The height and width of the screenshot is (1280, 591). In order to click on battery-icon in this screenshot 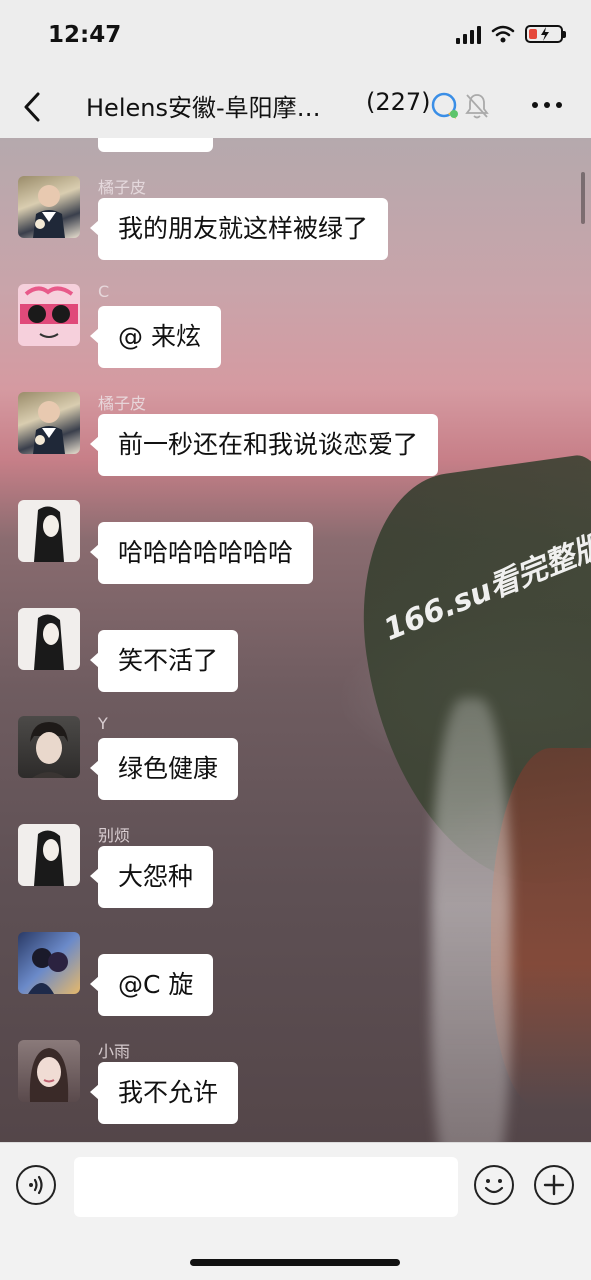, I will do `click(545, 34)`.